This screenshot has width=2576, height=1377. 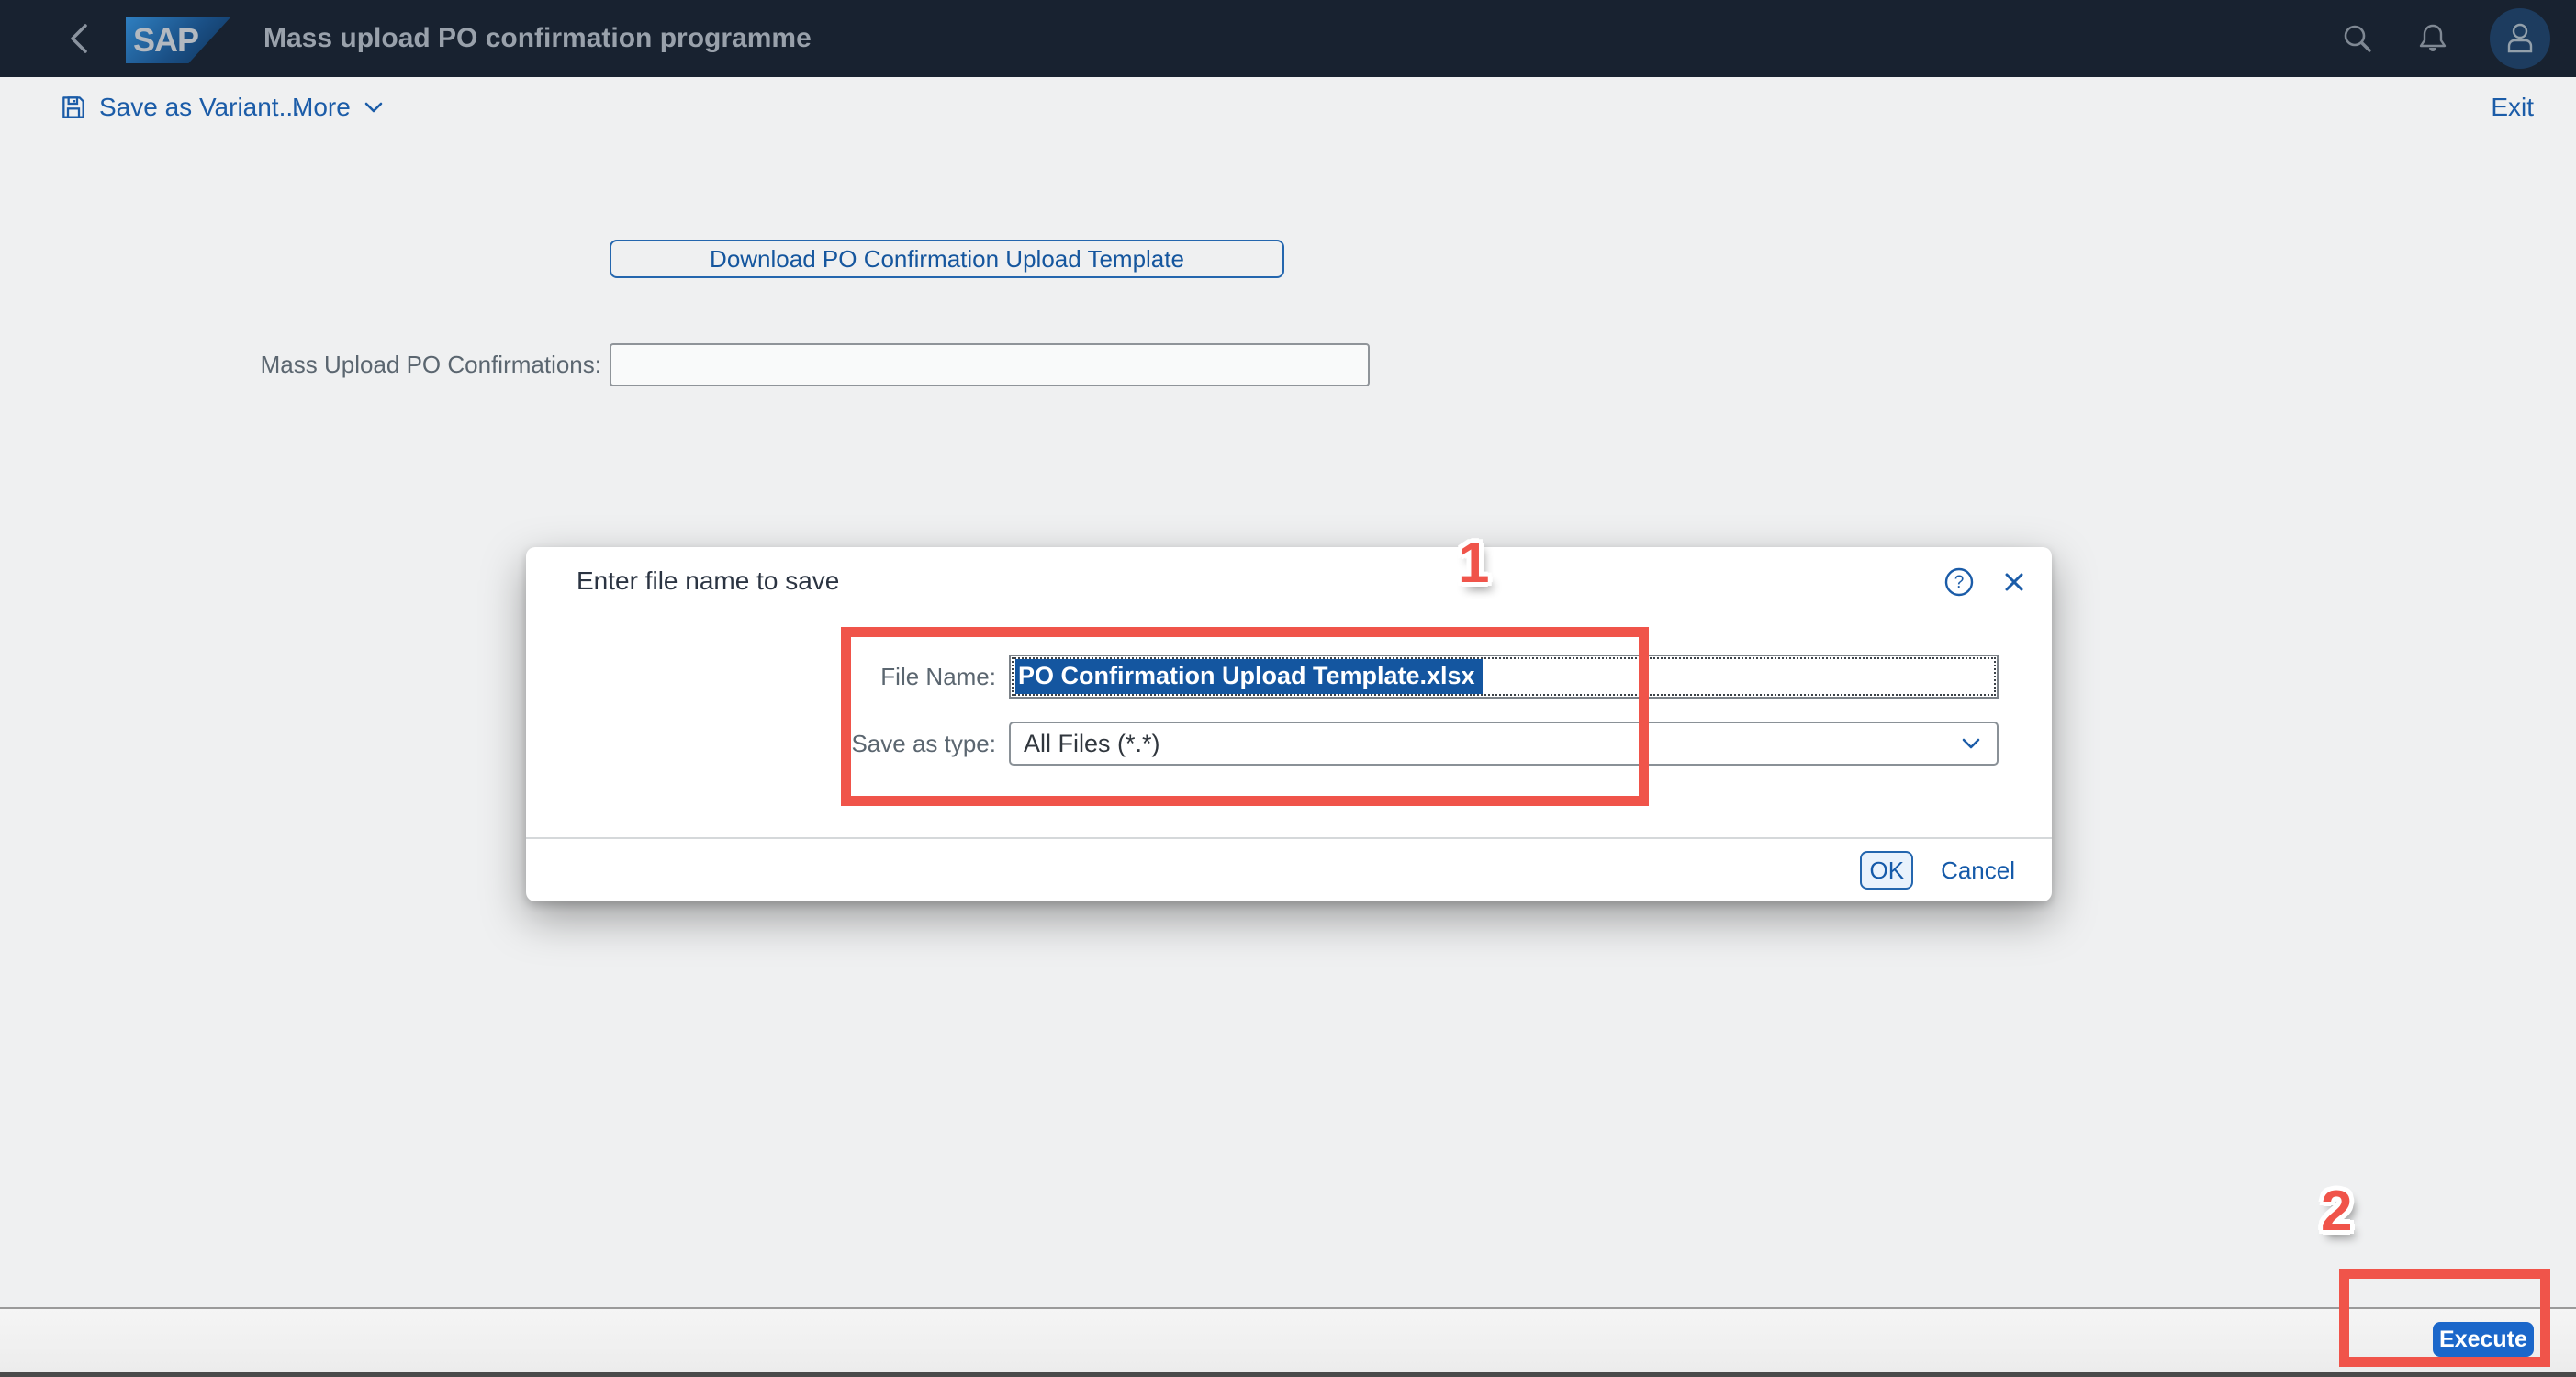 I want to click on shell-actions, so click(x=2444, y=38).